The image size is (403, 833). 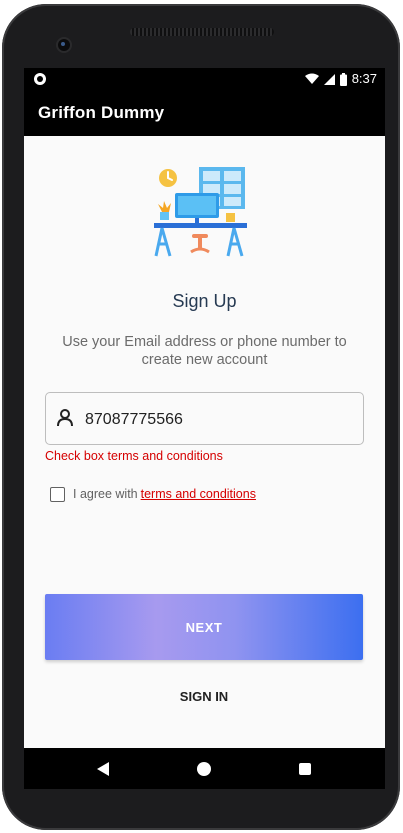 What do you see at coordinates (103, 769) in the screenshot?
I see `back-icon` at bounding box center [103, 769].